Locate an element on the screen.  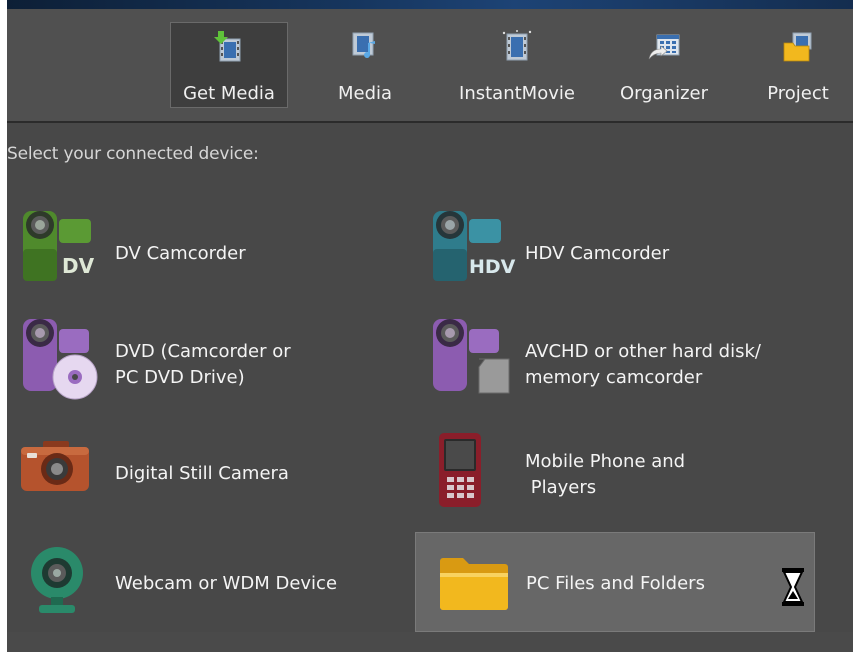
folder-icon is located at coordinates (474, 584).